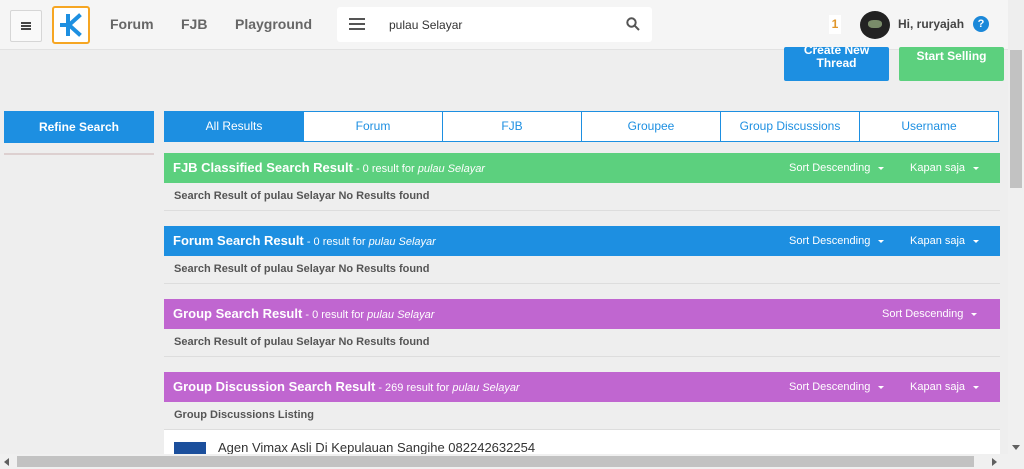  Describe the element at coordinates (274, 386) in the screenshot. I see `section-title: Group Discussion Search Result` at that location.